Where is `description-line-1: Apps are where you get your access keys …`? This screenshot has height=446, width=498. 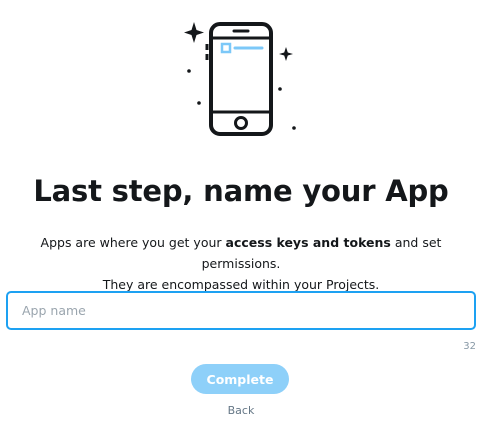 description-line-1: Apps are where you get your access keys … is located at coordinates (241, 253).